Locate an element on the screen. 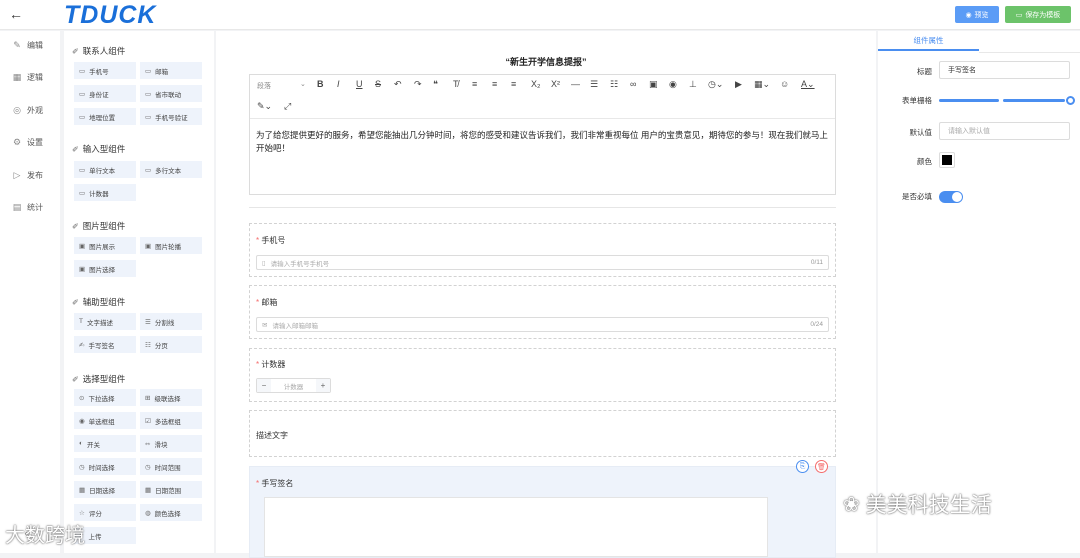 The height and width of the screenshot is (558, 1080). underline-icon: U is located at coordinates (359, 84).